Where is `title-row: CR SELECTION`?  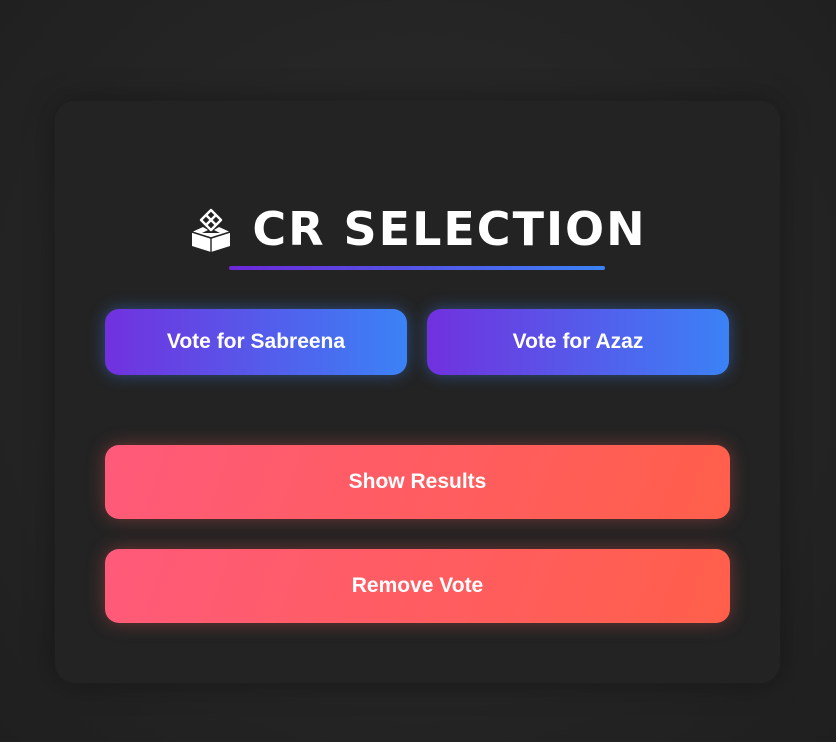
title-row: CR SELECTION is located at coordinates (417, 229).